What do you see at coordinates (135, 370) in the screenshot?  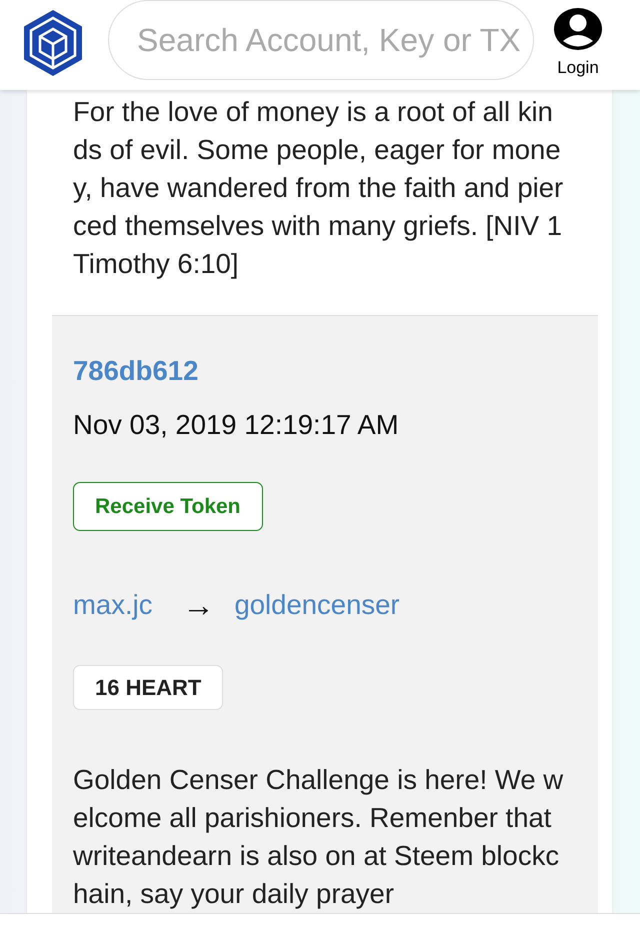 I see `transaction-id-link: 786db612` at bounding box center [135, 370].